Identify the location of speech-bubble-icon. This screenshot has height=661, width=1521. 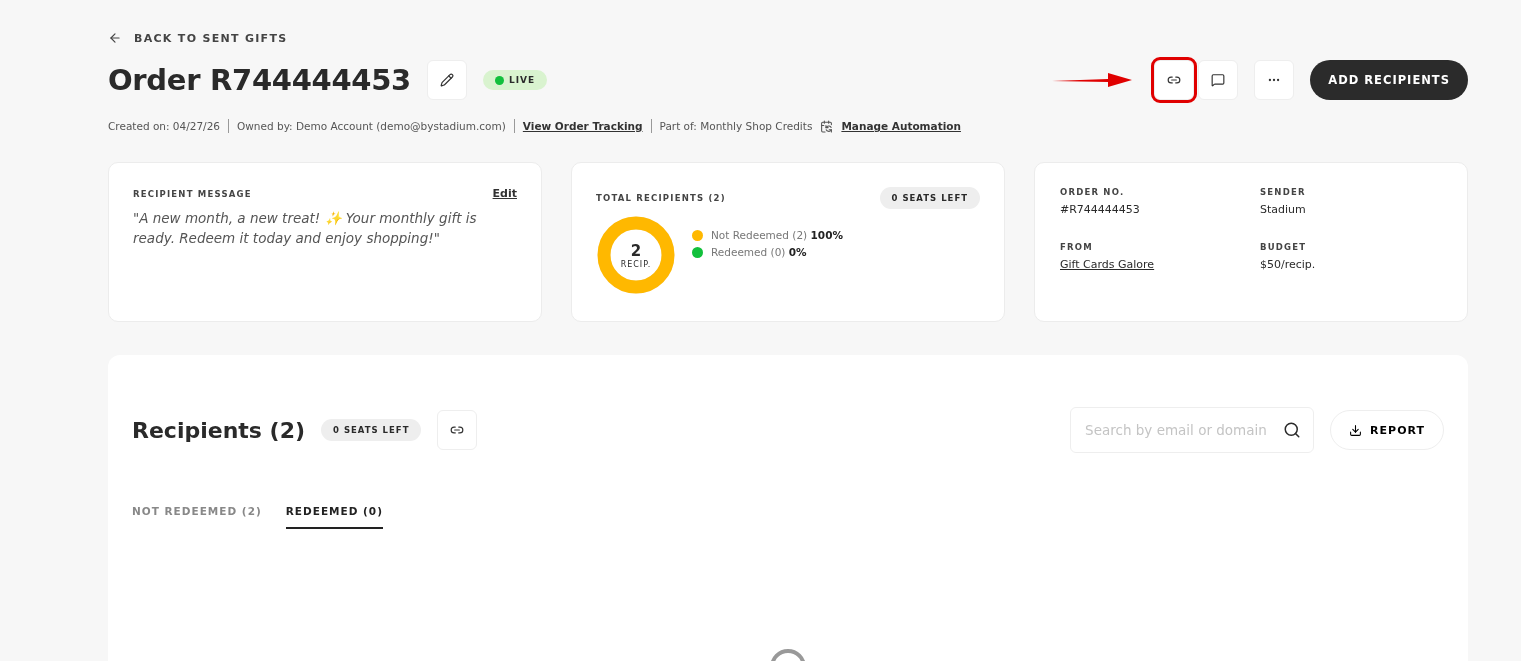
(1218, 80).